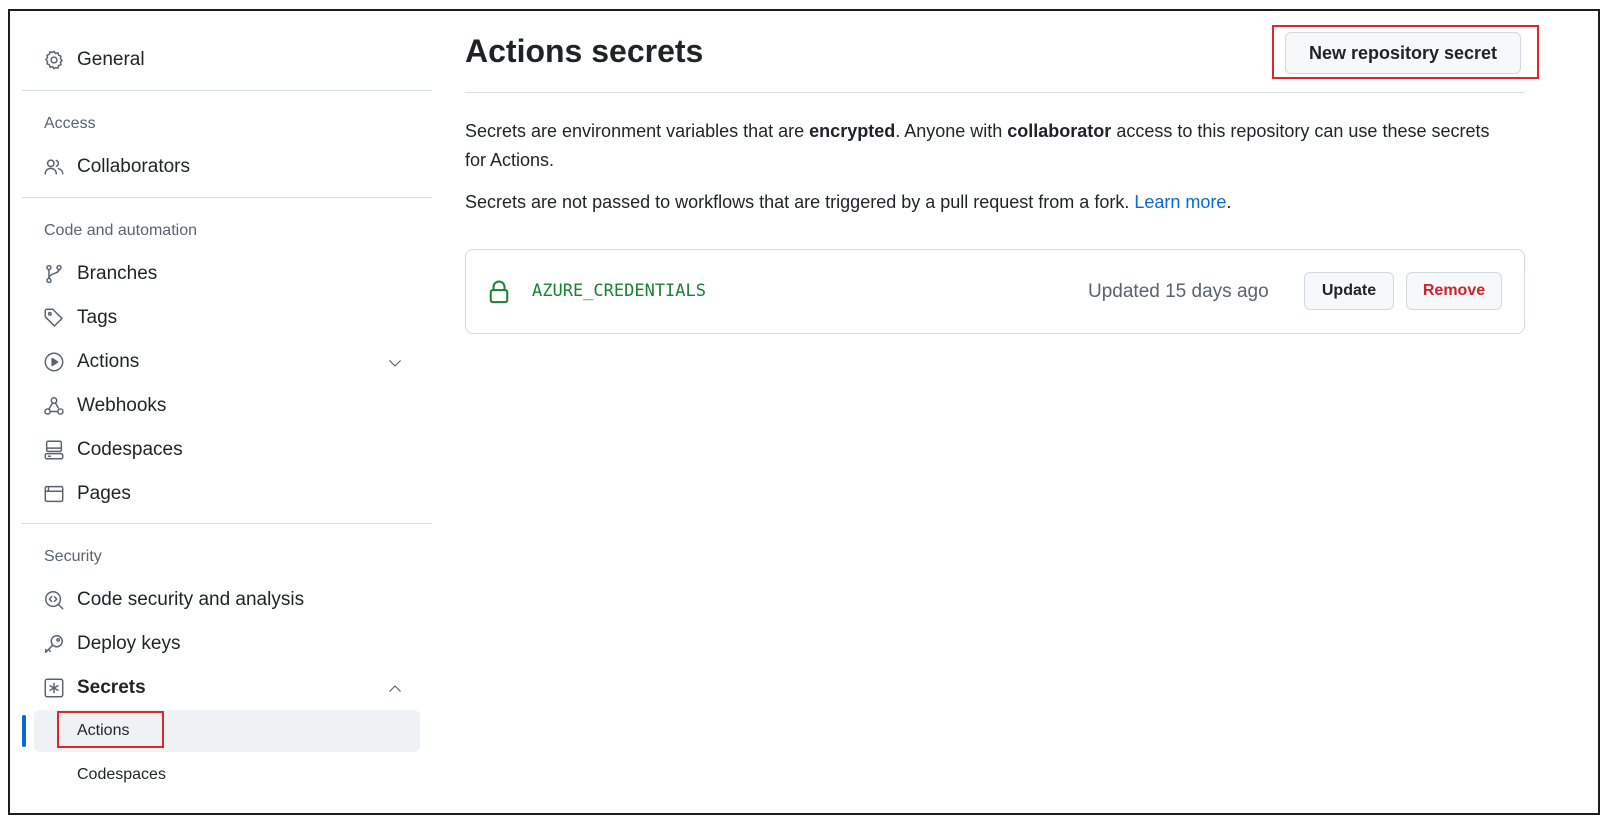 The width and height of the screenshot is (1607, 825). I want to click on asterisk-box-icon, so click(54, 688).